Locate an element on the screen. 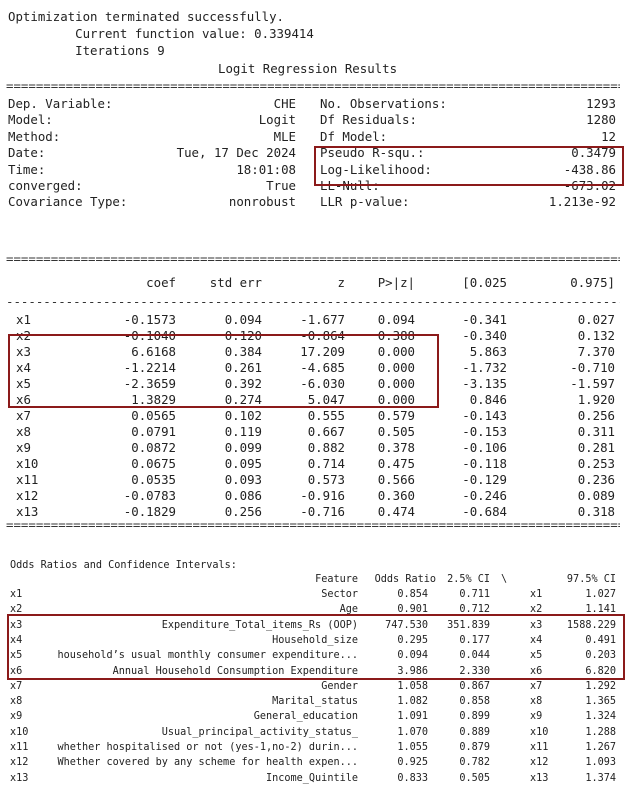 Image resolution: width=630 pixels, height=794 pixels. odds-ratio-value: 1.082 is located at coordinates (412, 702).